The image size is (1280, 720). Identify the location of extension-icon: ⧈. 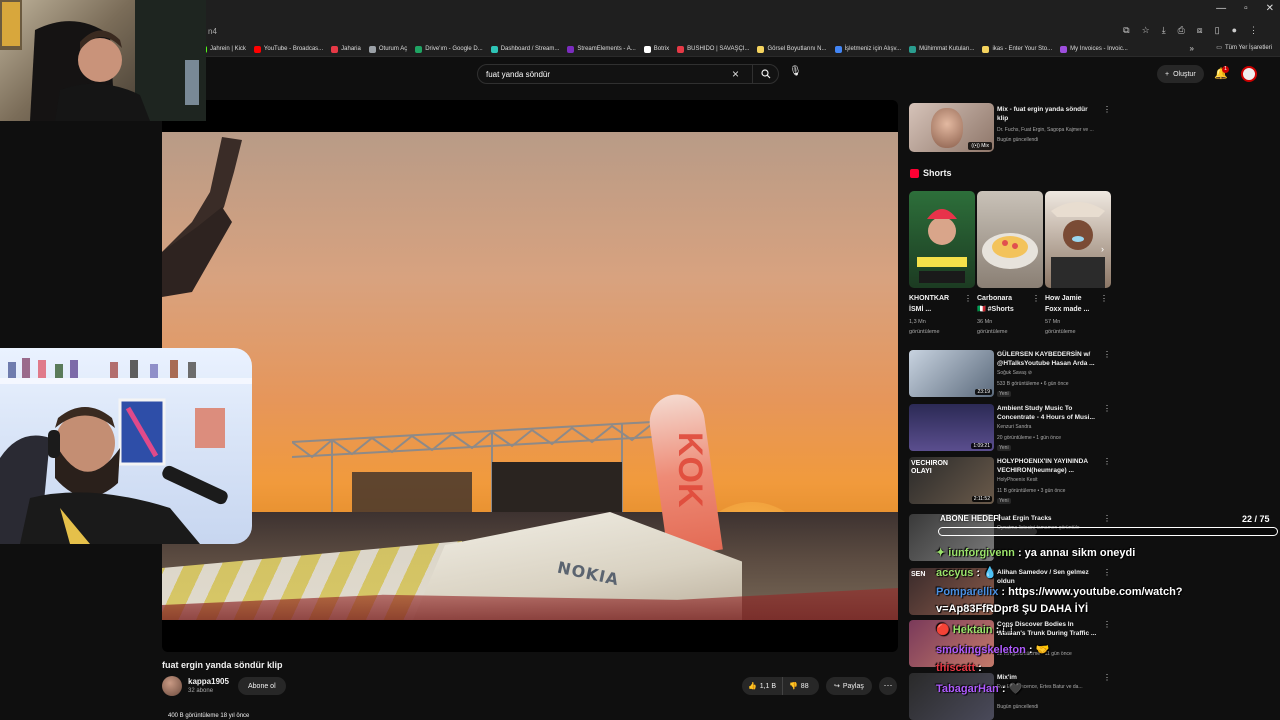
(1200, 30).